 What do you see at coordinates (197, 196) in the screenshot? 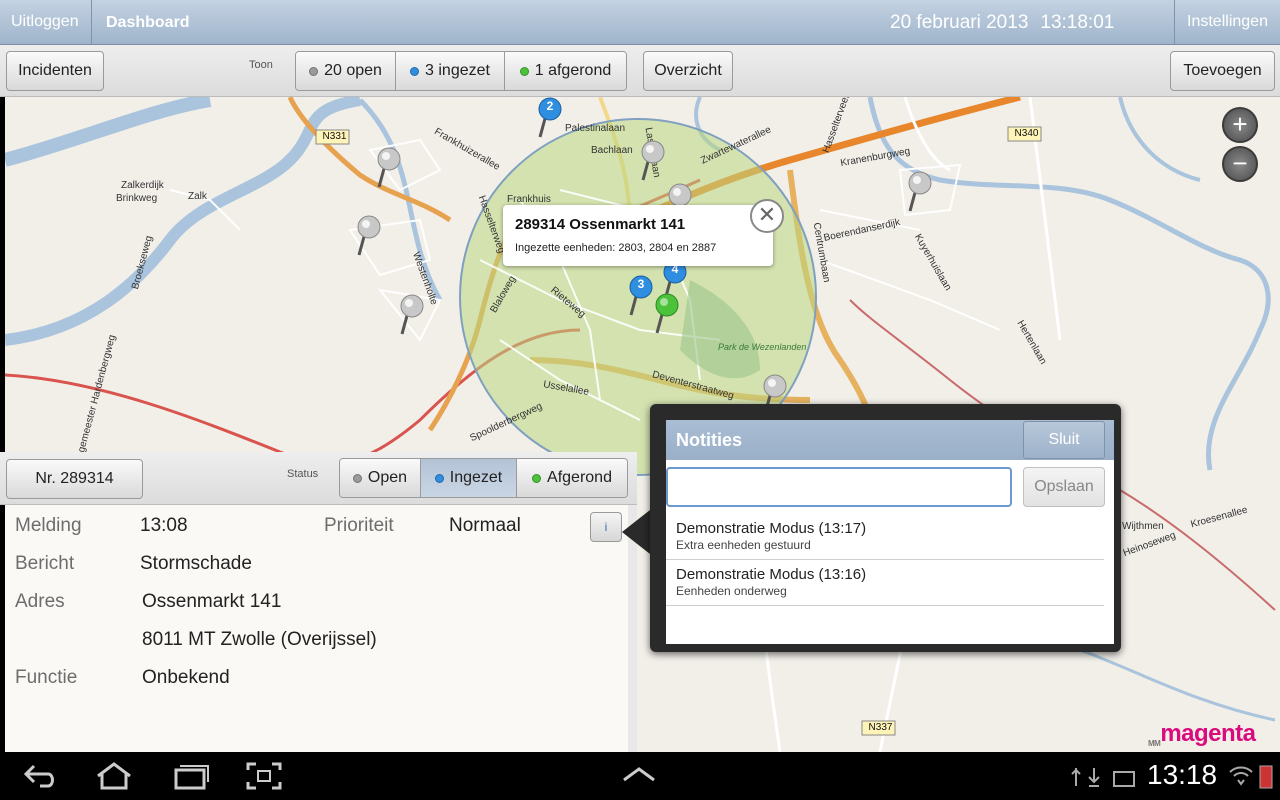
I see `street-label: Zalk` at bounding box center [197, 196].